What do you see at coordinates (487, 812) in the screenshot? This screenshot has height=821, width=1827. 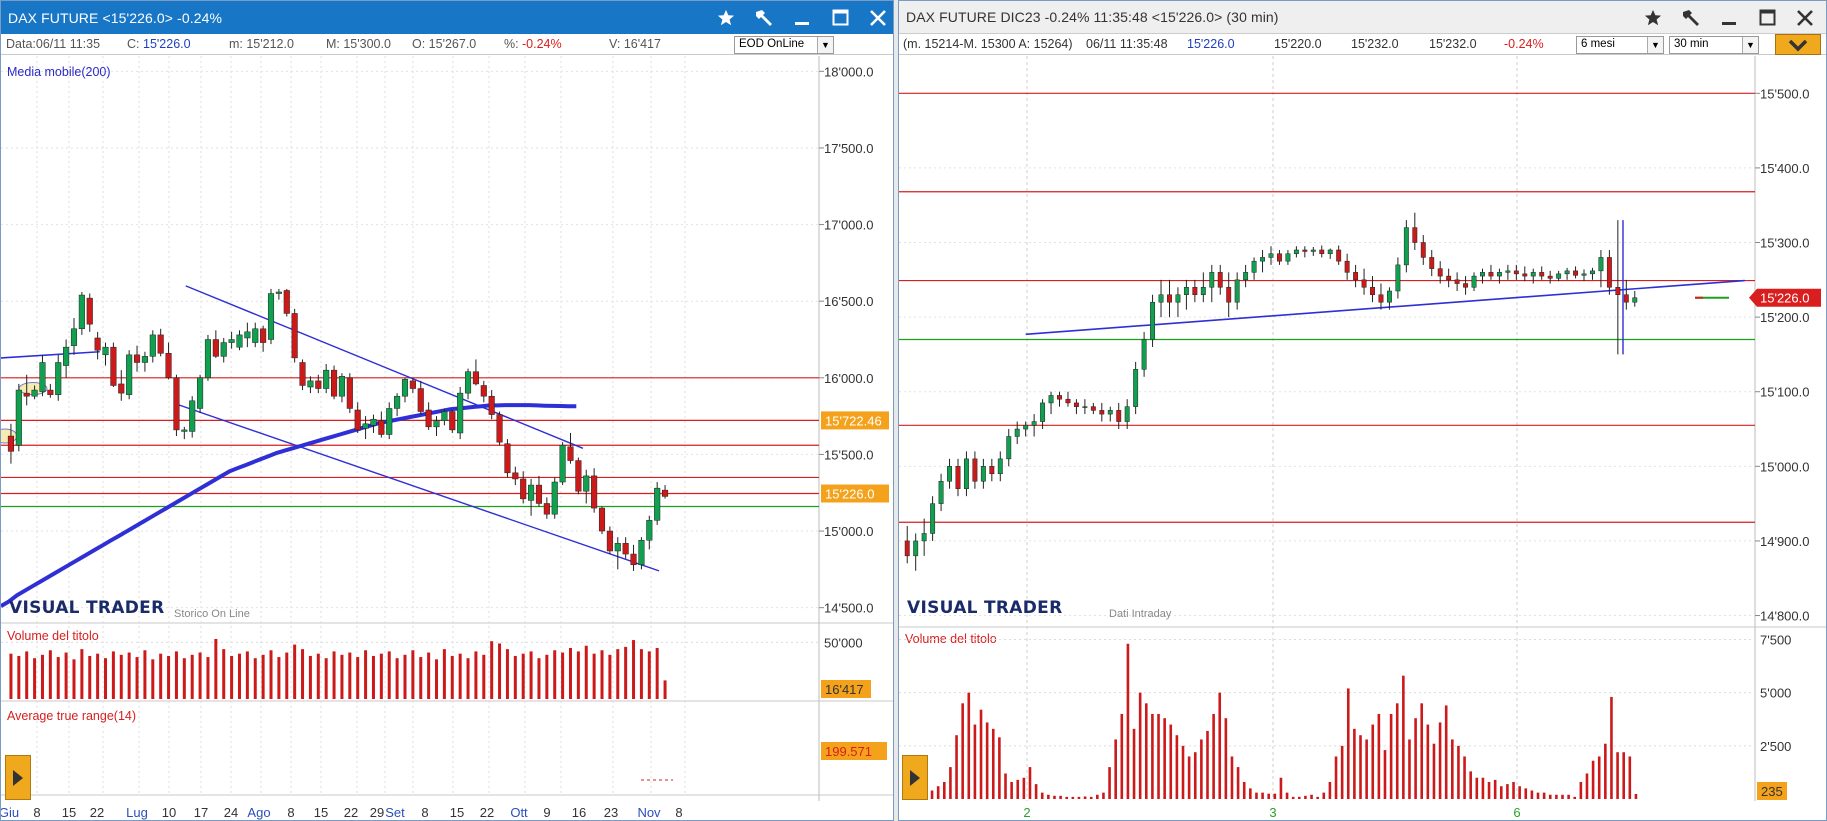 I see `x-tick-label: 22` at bounding box center [487, 812].